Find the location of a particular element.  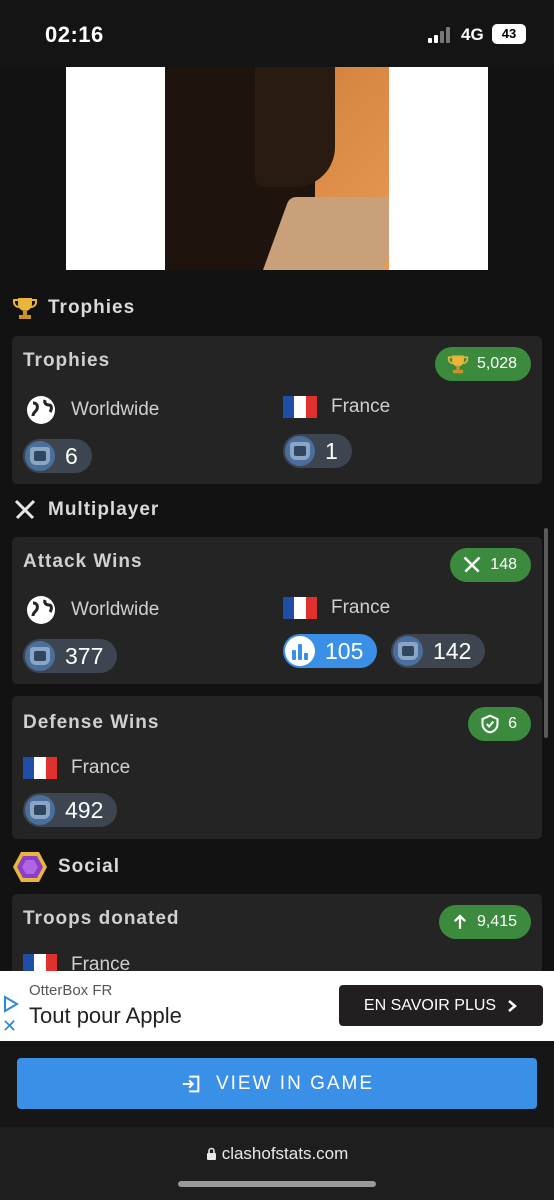

worldwide-rank: 377 is located at coordinates (70, 656).